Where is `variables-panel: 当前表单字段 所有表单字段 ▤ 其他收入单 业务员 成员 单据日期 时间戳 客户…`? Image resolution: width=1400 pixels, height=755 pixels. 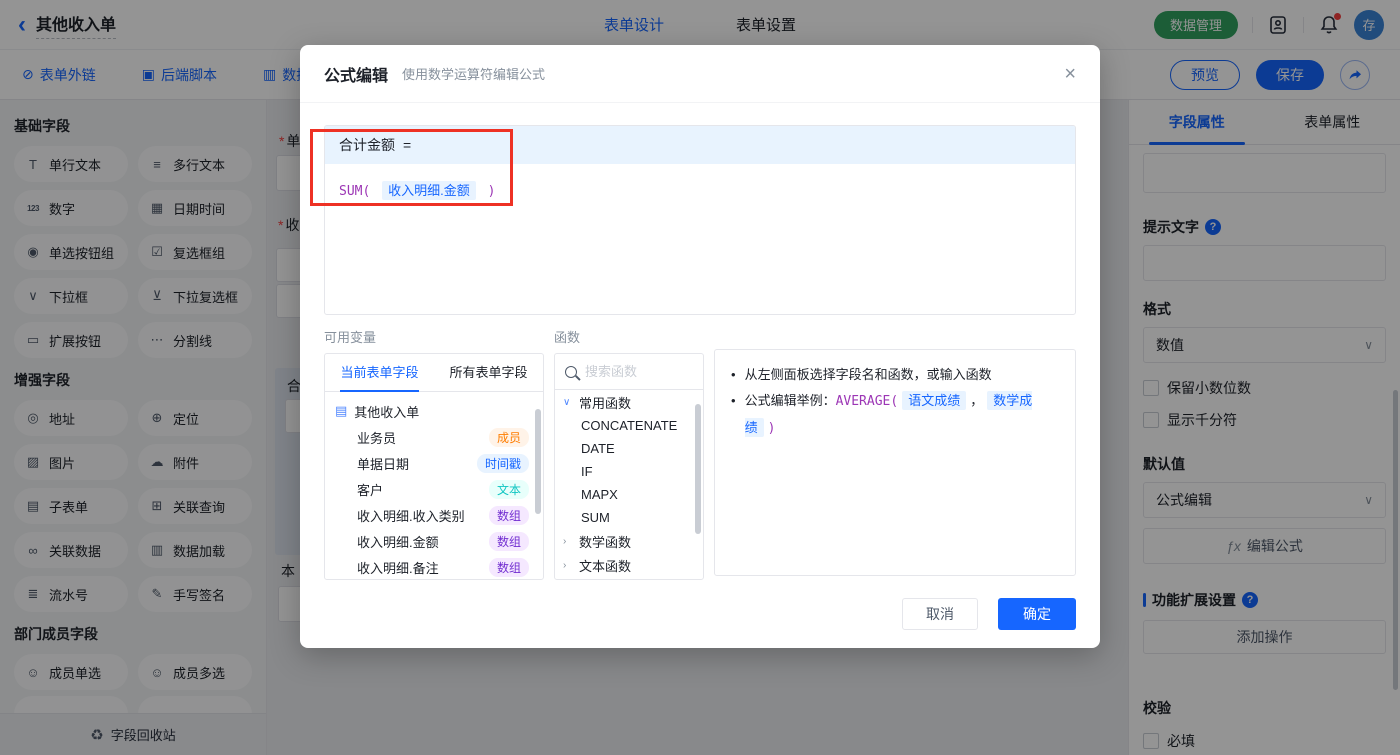
variables-panel: 当前表单字段 所有表单字段 ▤ 其他收入单 业务员 成员 单据日期 时间戳 客户… is located at coordinates (434, 466).